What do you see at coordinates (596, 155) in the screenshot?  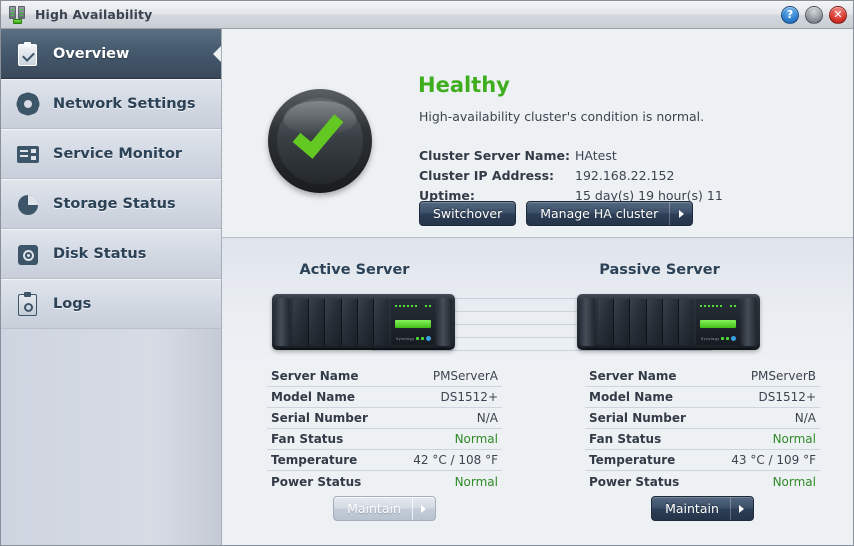 I see `info-value: HAtest` at bounding box center [596, 155].